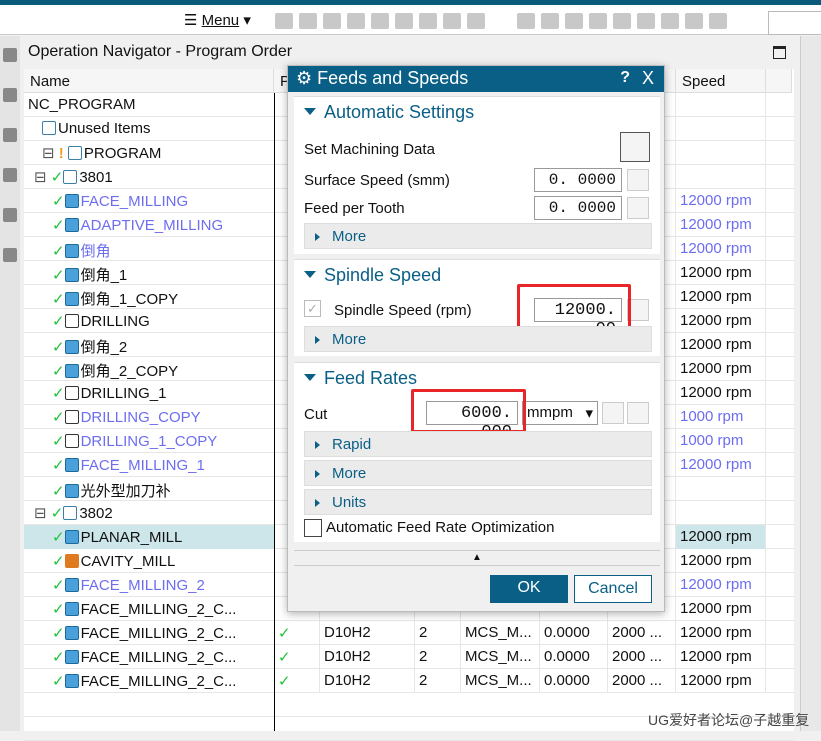 Image resolution: width=821 pixels, height=741 pixels. Describe the element at coordinates (129, 371) in the screenshot. I see `operation-name: 倒角_2_COPY` at that location.